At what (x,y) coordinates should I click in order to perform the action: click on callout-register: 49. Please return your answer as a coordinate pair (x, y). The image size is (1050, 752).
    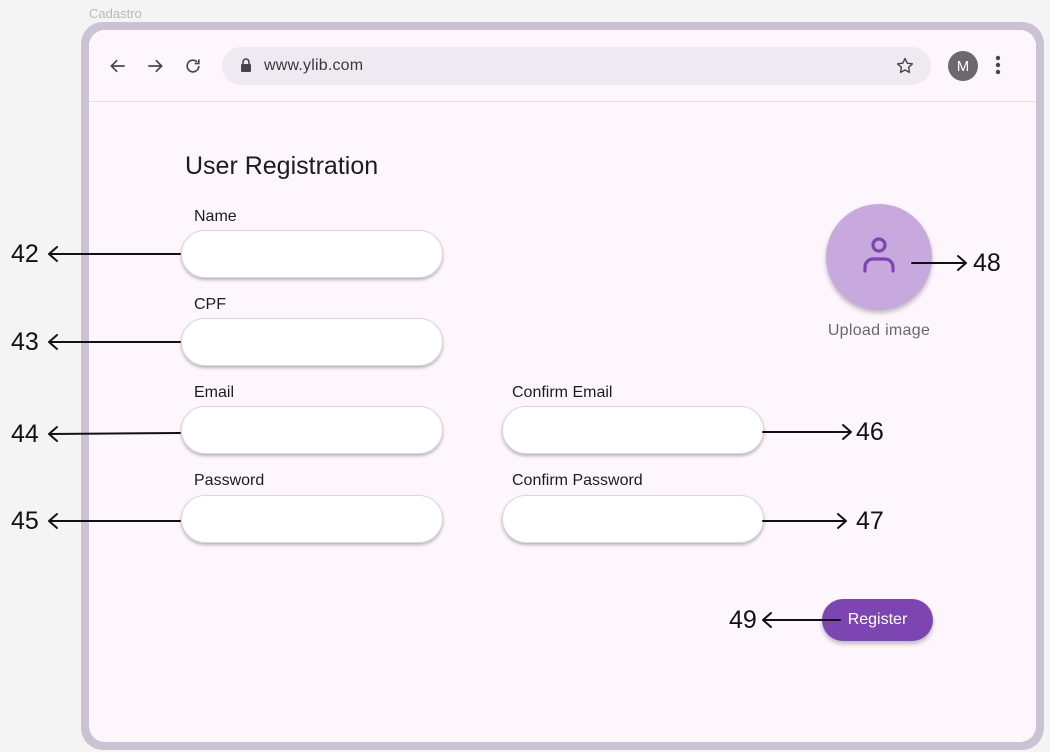
    Looking at the image, I should click on (743, 620).